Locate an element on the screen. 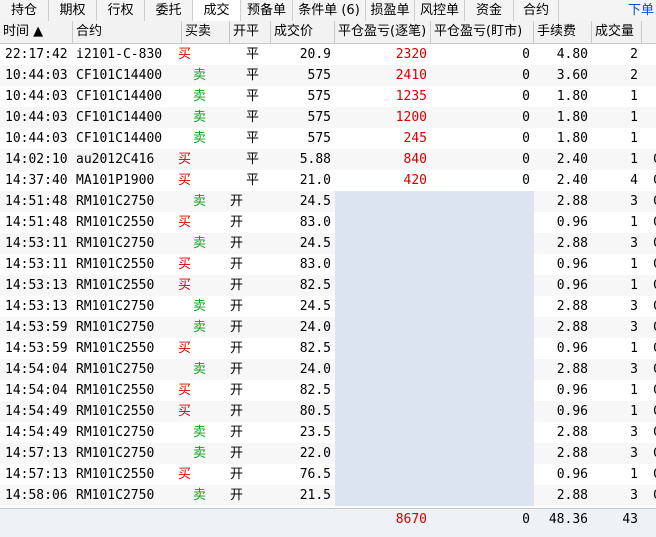 This screenshot has width=656, height=537. table-row: 14:53:59 RM101C2750 卖 开 24.0 2.88 3C is located at coordinates (328, 327).